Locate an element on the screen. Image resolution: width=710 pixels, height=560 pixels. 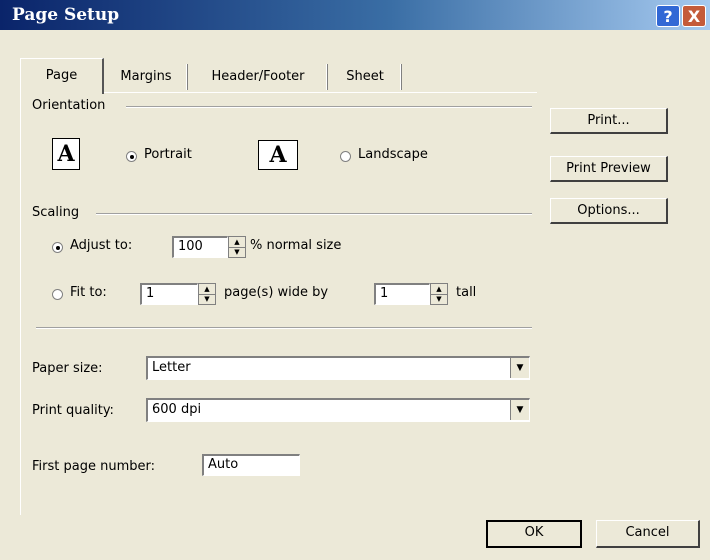
fit-tall-spinner: ▲ ▼ is located at coordinates (439, 294).